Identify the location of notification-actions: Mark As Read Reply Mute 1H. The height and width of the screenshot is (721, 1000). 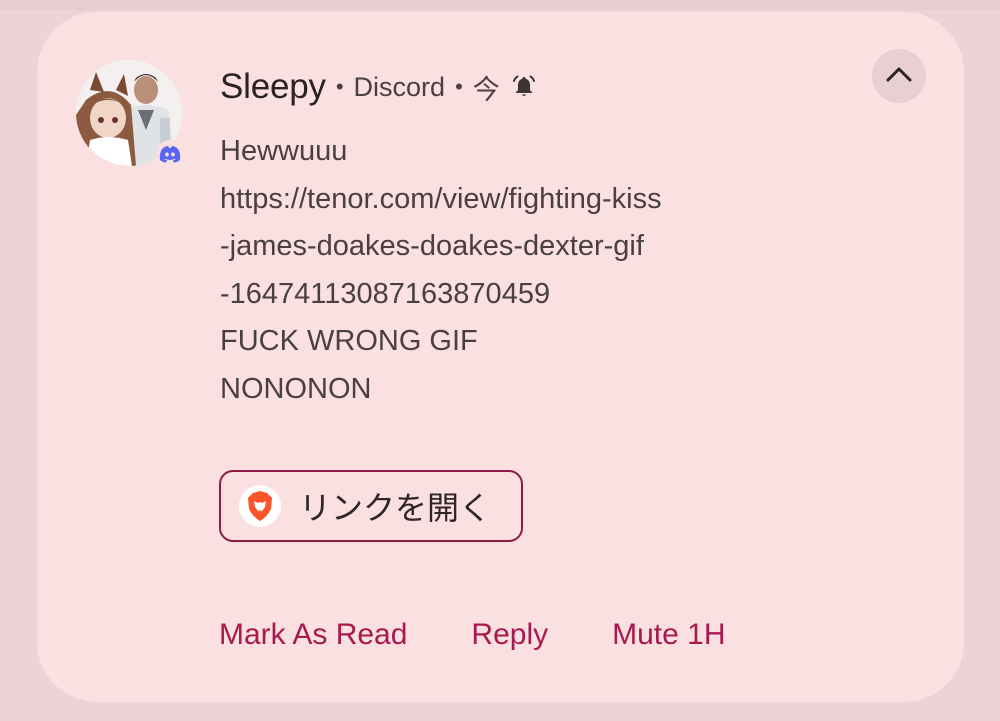
(472, 635).